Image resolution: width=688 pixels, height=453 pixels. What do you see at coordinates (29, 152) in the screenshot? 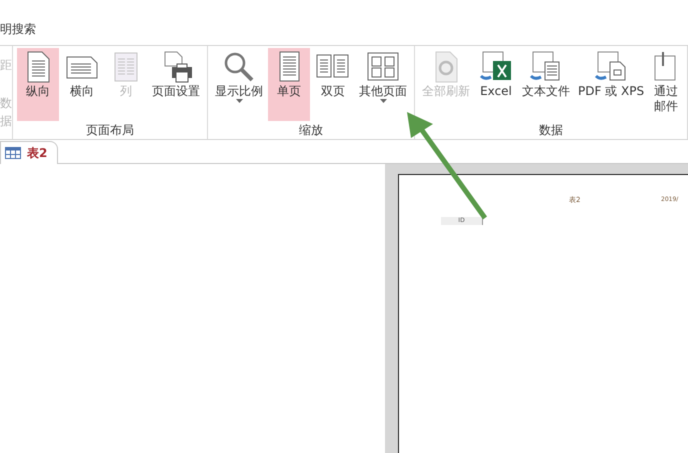
I see `document-tab: 表2` at bounding box center [29, 152].